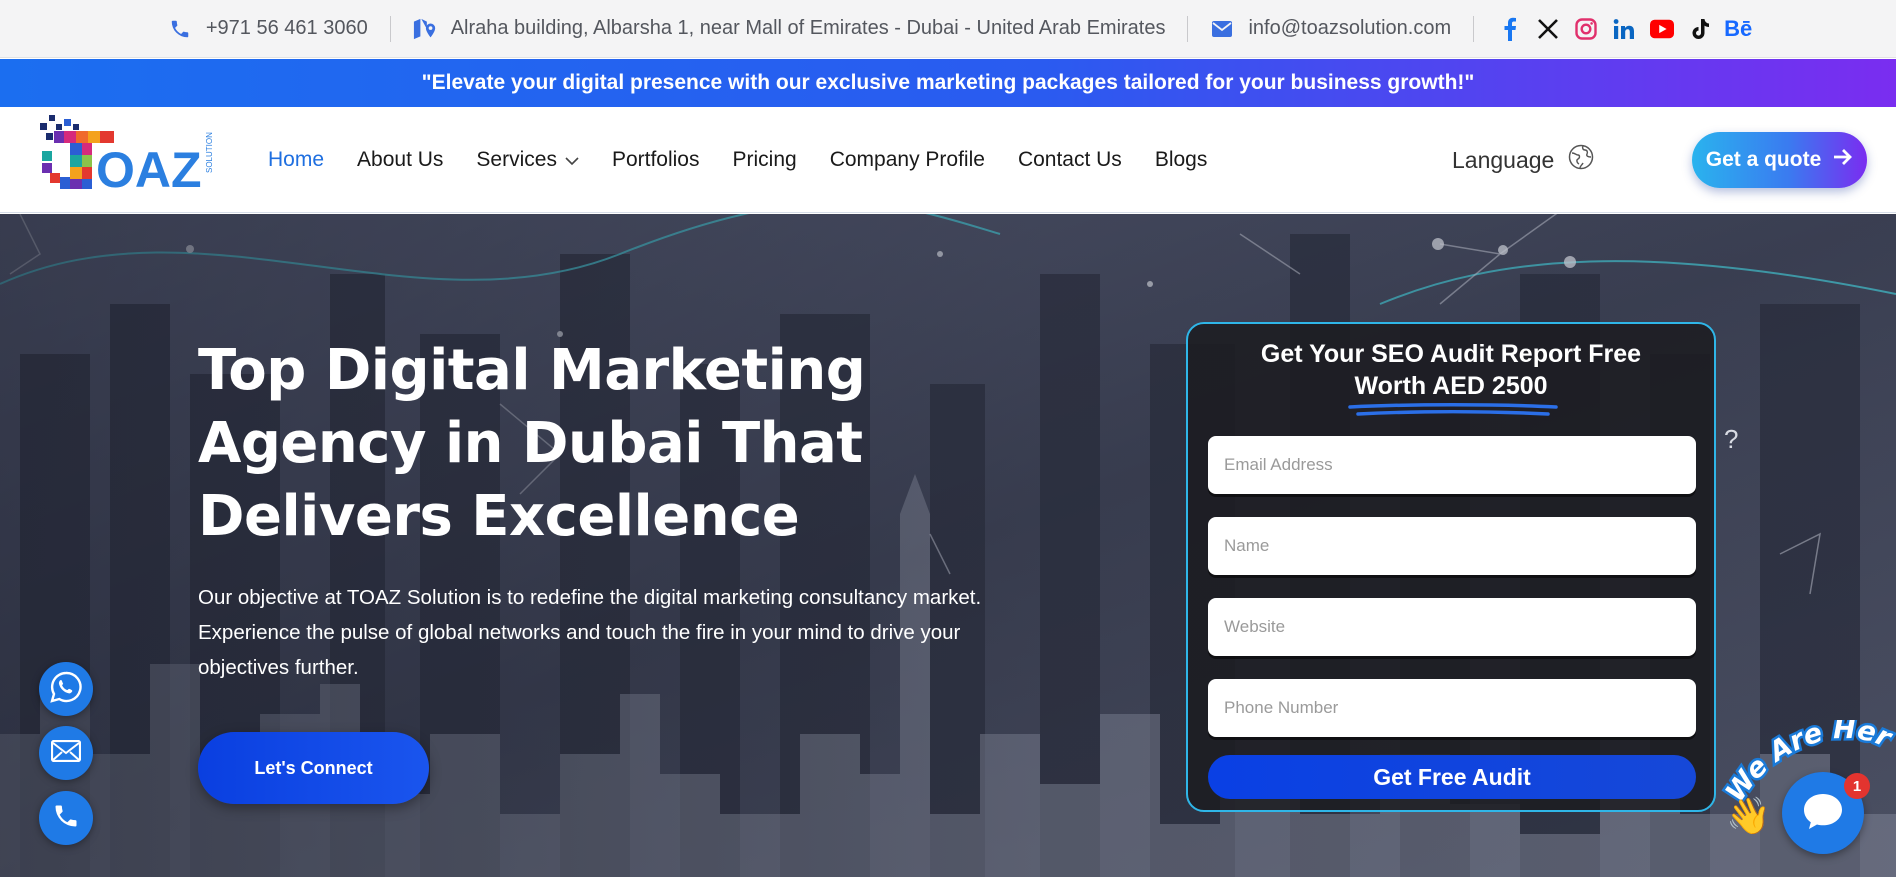  I want to click on nav-portfolios-label: Portfolios, so click(655, 159).